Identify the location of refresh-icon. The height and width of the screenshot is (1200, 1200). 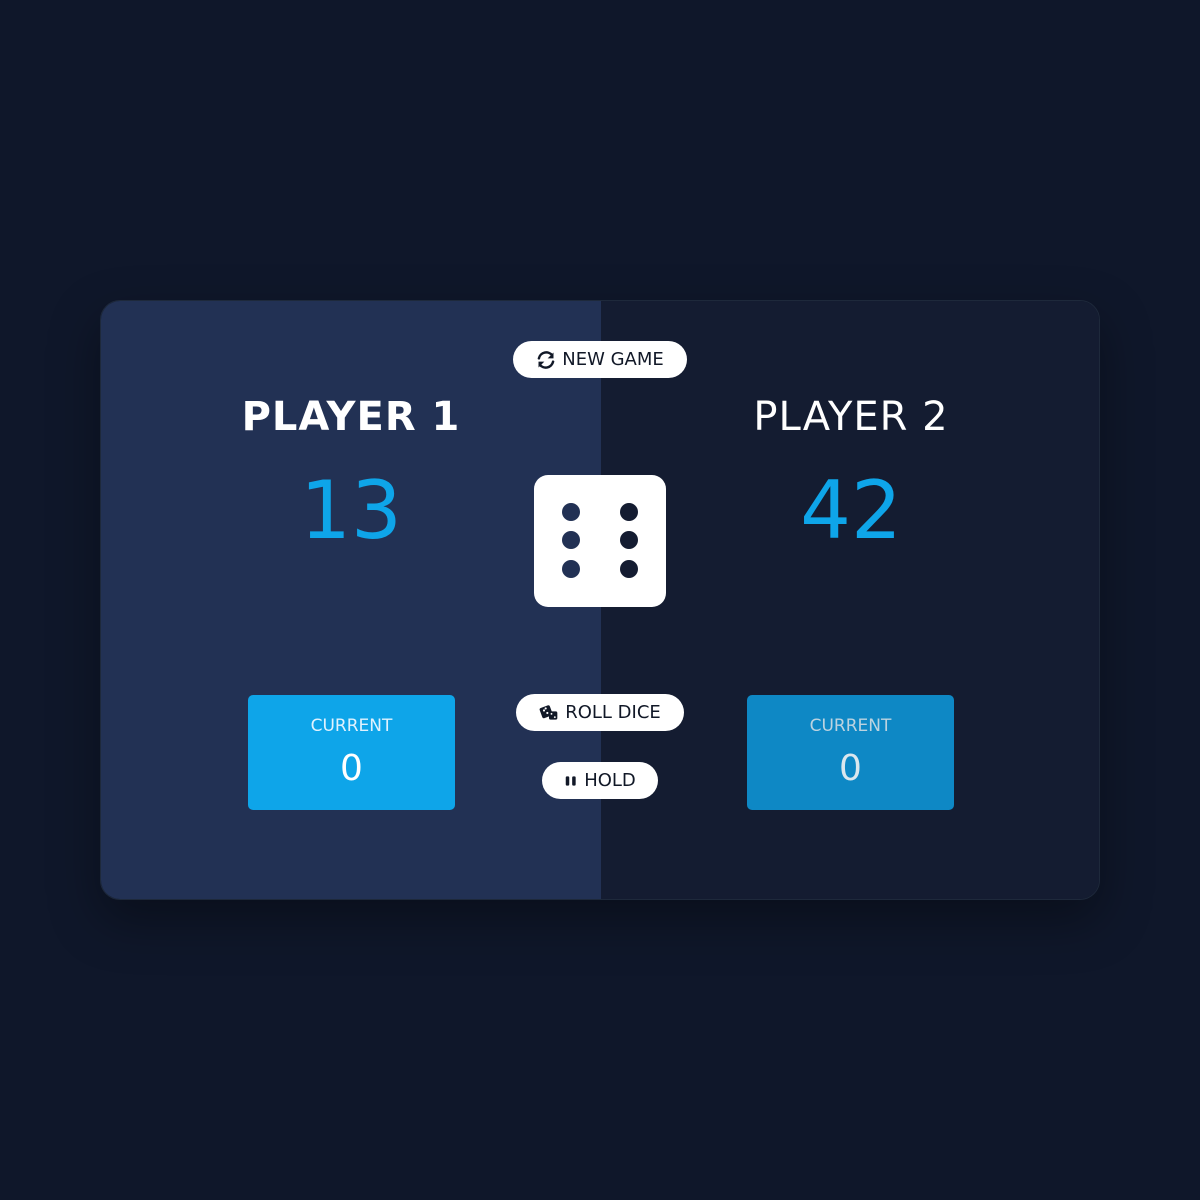
(546, 359).